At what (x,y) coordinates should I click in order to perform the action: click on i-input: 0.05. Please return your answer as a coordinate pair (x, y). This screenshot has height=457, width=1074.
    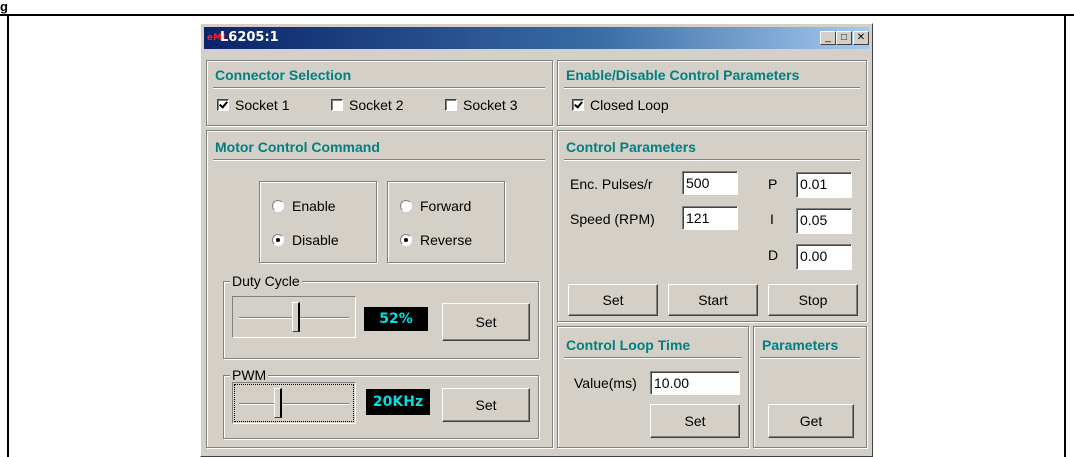
    Looking at the image, I should click on (824, 221).